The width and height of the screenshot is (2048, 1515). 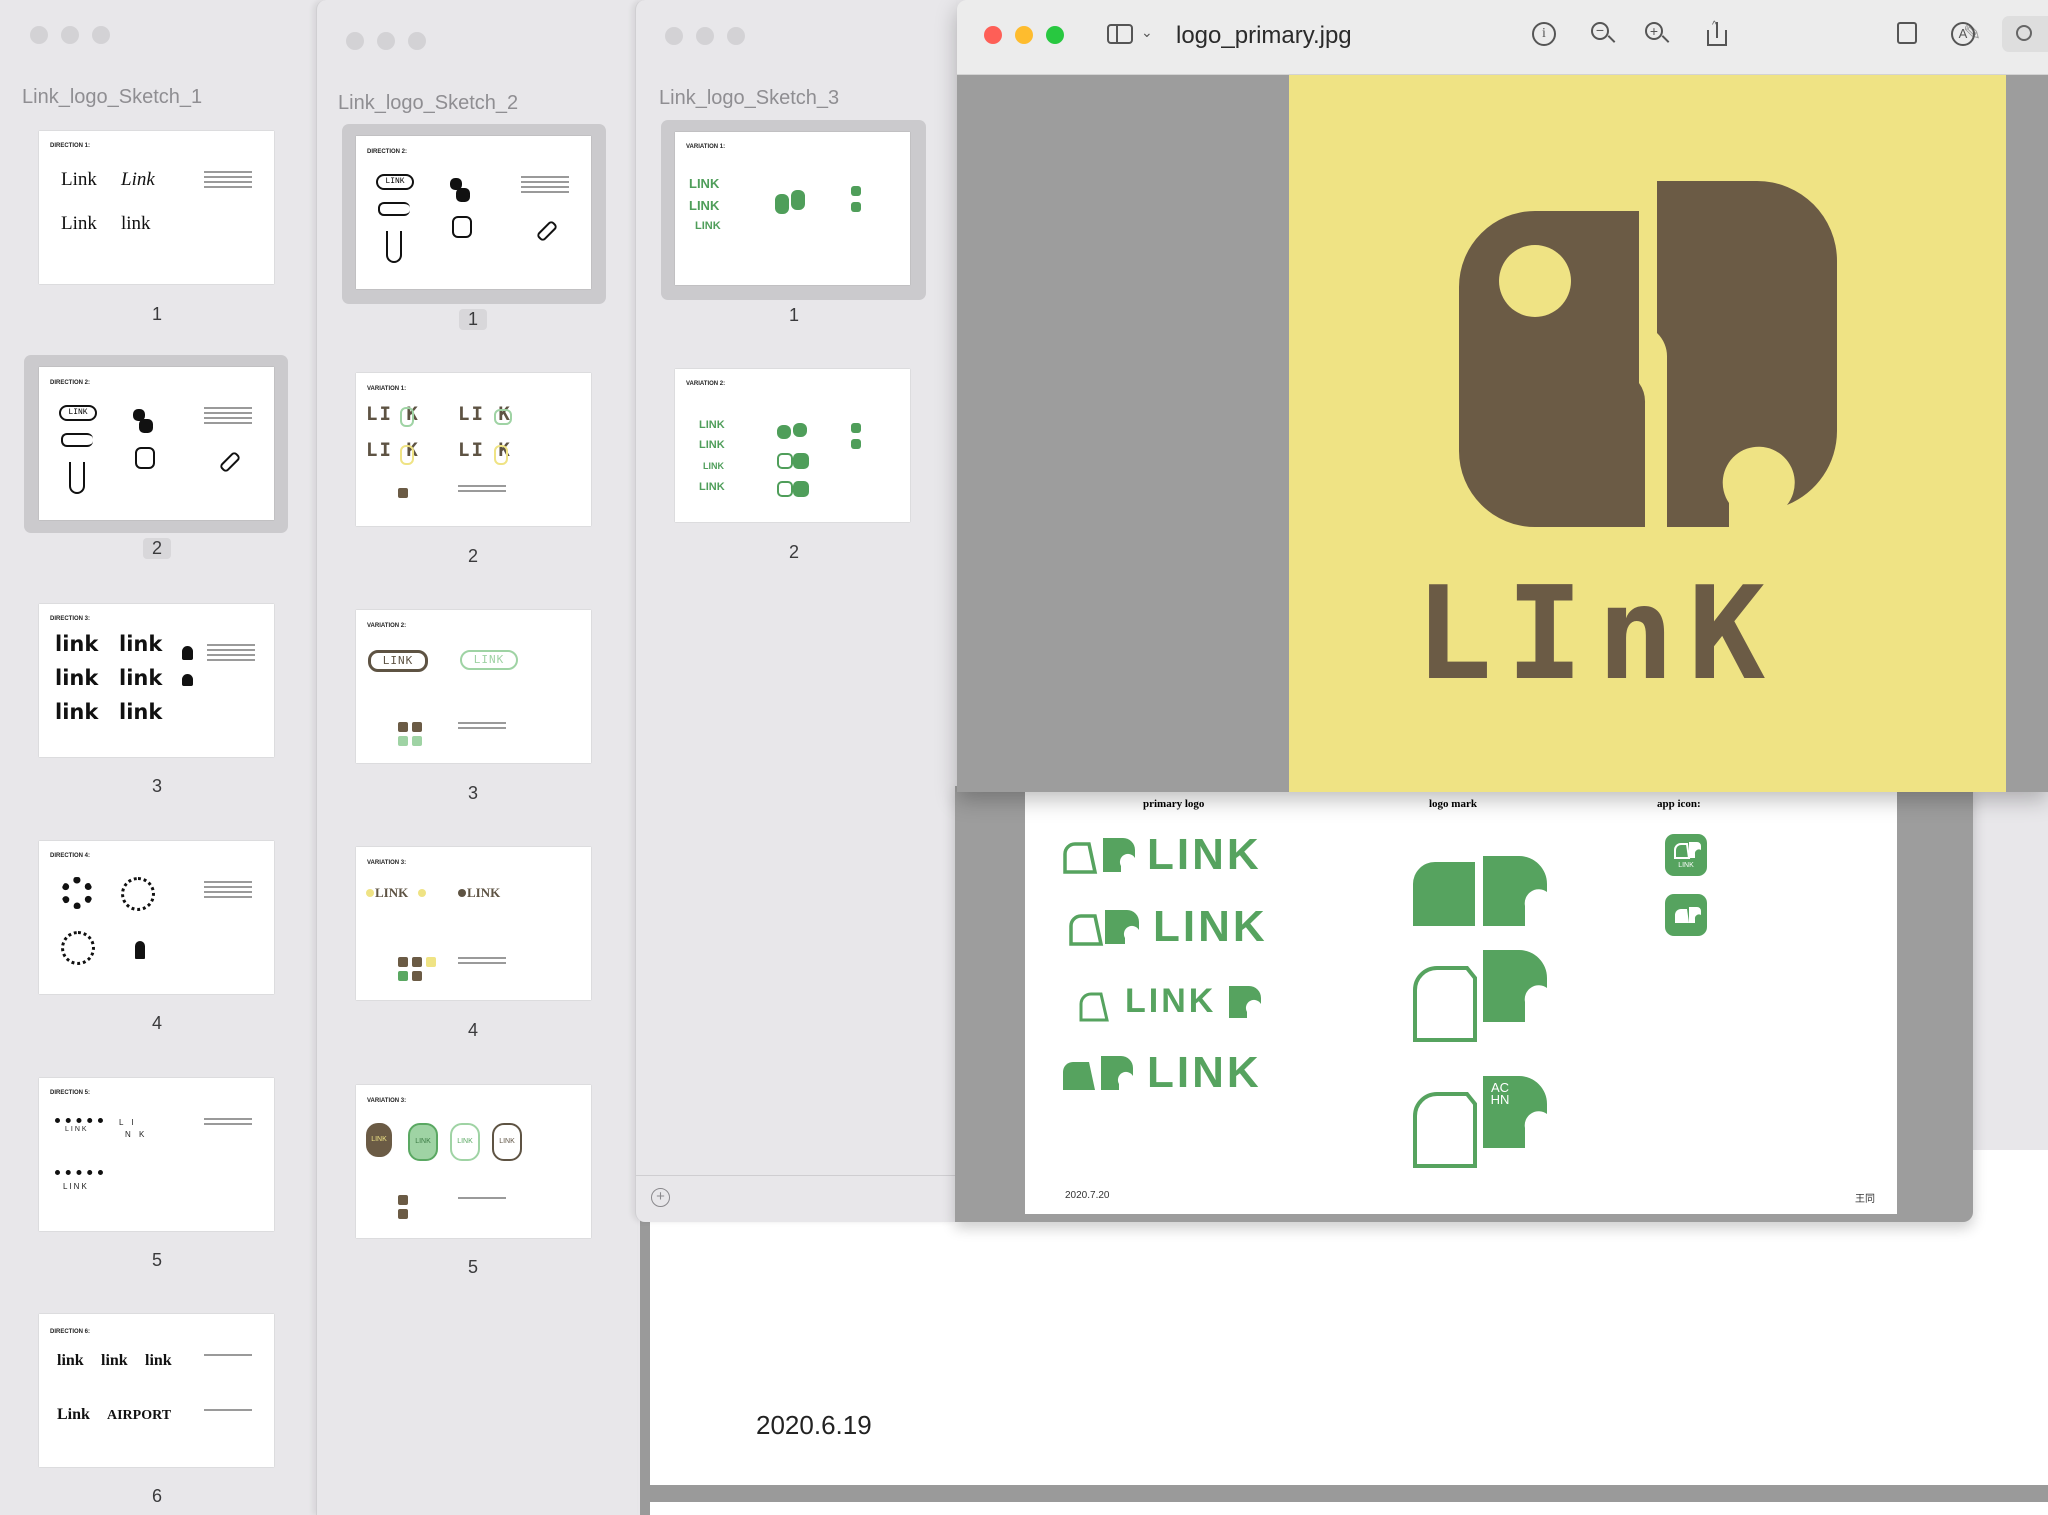 What do you see at coordinates (473, 449) in the screenshot?
I see `page-thumbnail-2: VARIATION 1: LI K LI K LI K LI K` at bounding box center [473, 449].